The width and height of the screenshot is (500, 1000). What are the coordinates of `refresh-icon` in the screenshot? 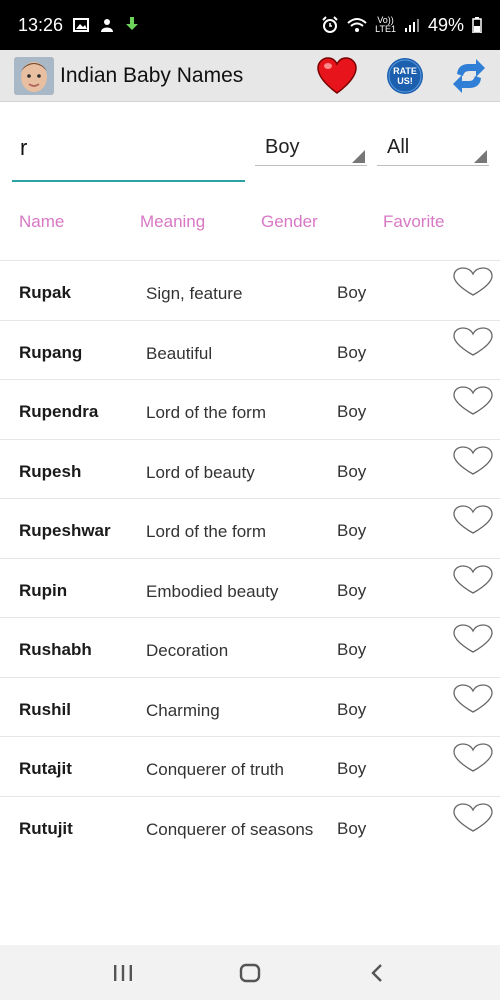 It's located at (469, 76).